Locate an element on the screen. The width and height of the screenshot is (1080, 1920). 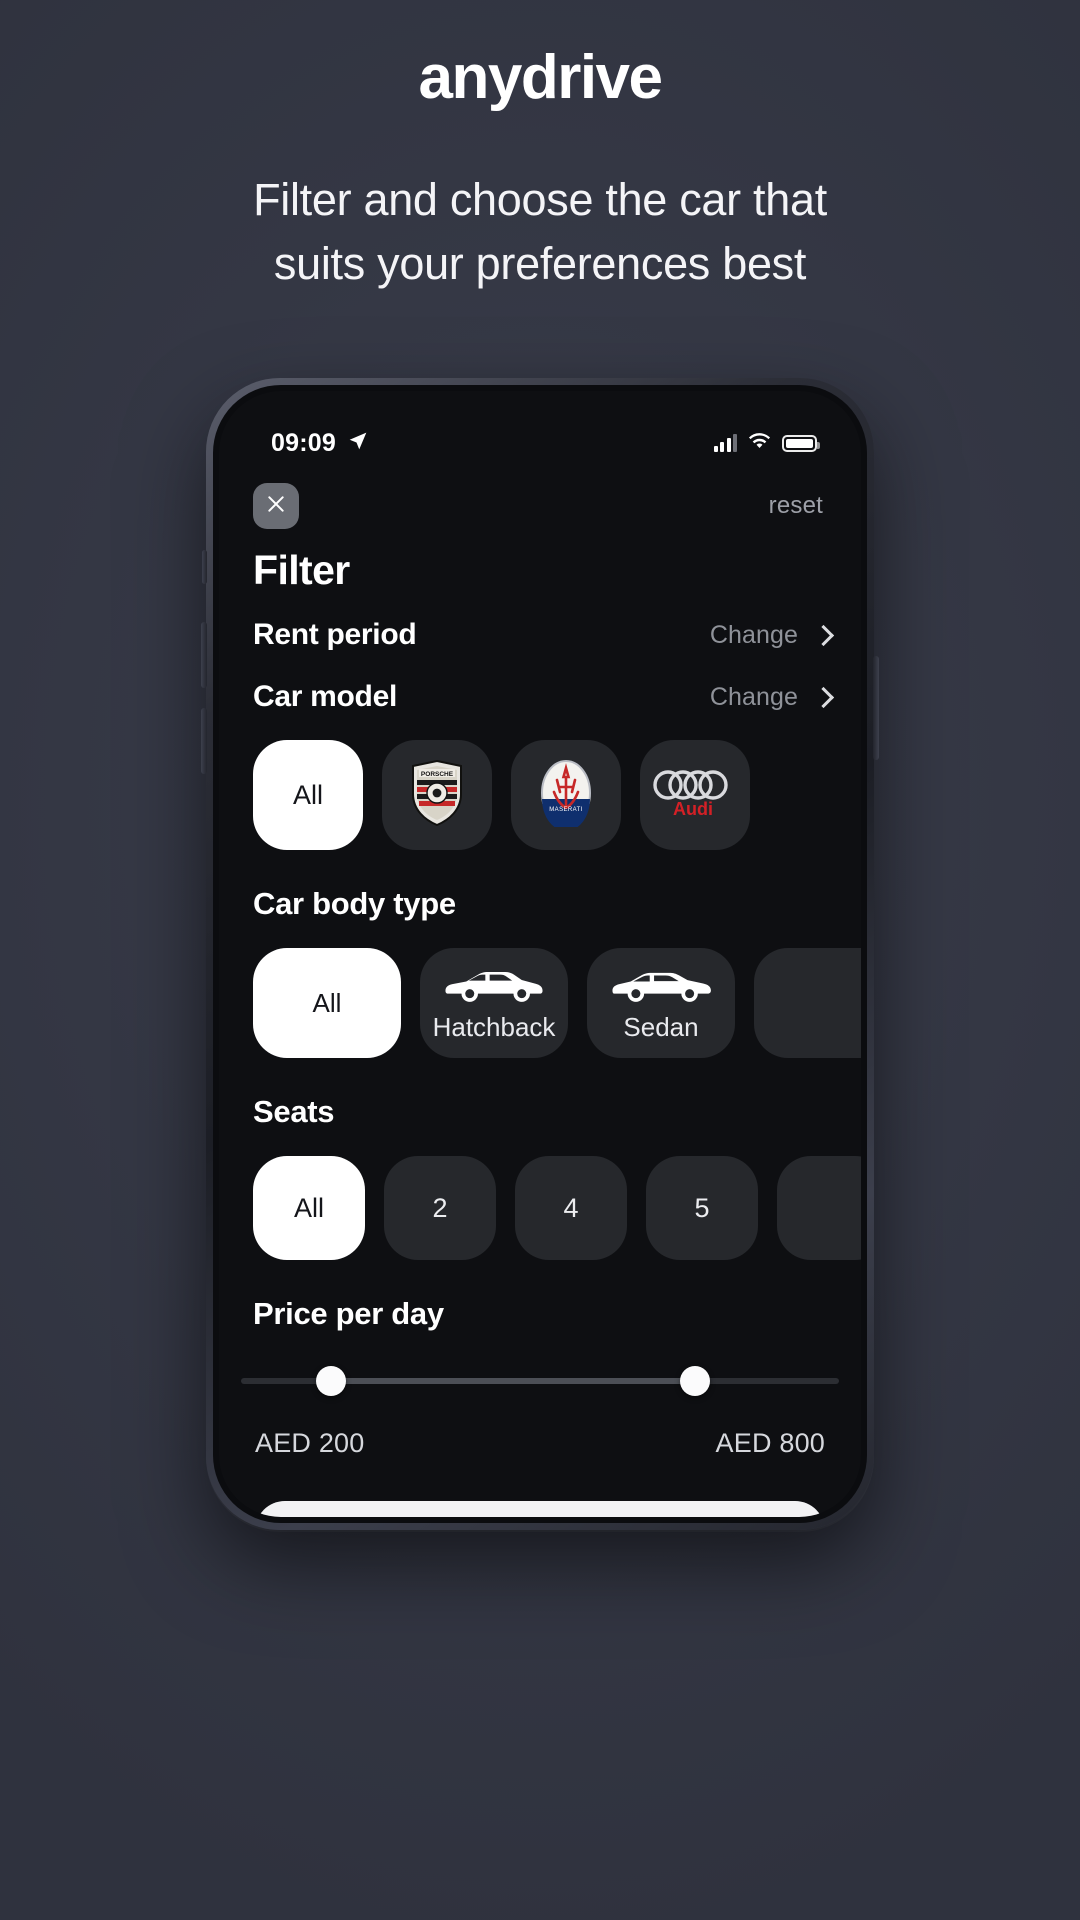
brand-chip-maserati: MASERATI is located at coordinates (566, 795).